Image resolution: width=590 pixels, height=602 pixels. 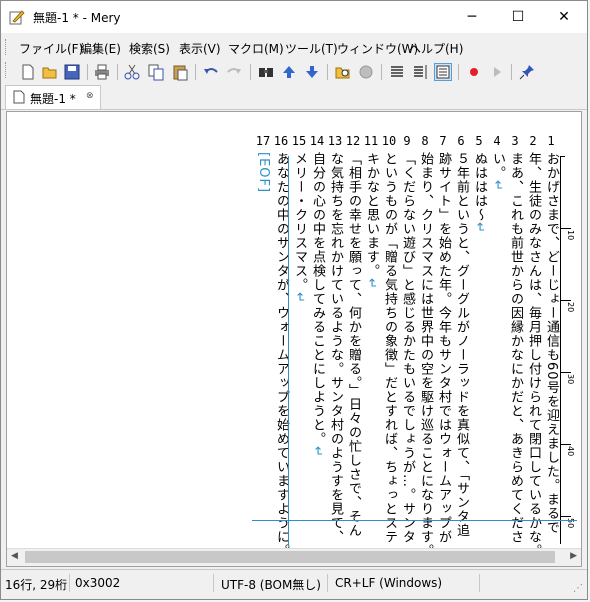 What do you see at coordinates (527, 72) in the screenshot?
I see `pin-icon` at bounding box center [527, 72].